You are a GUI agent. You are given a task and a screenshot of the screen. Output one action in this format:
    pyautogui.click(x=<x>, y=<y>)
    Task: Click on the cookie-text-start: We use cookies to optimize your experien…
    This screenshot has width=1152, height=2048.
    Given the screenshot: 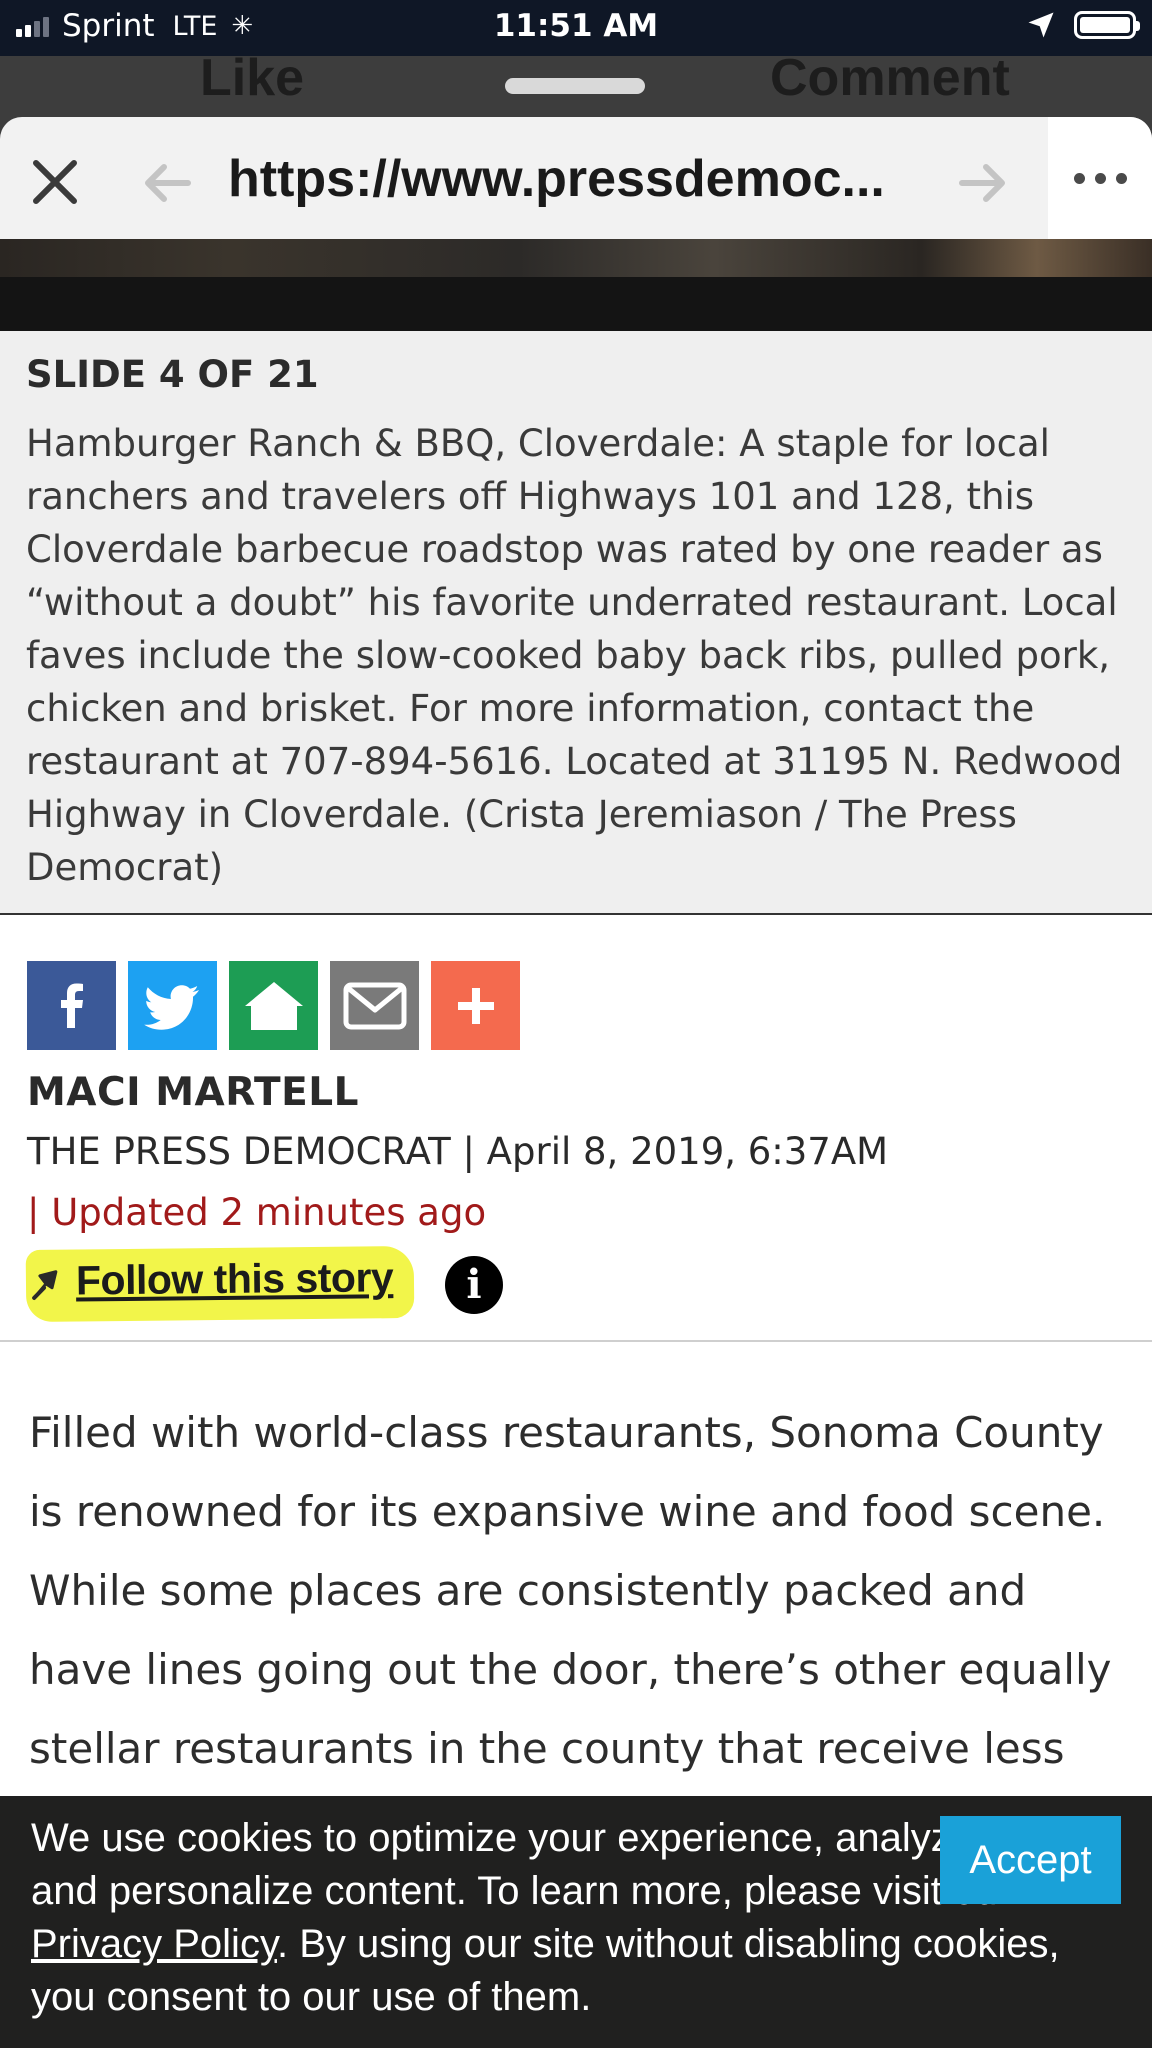 What is the action you would take?
    pyautogui.click(x=562, y=1864)
    